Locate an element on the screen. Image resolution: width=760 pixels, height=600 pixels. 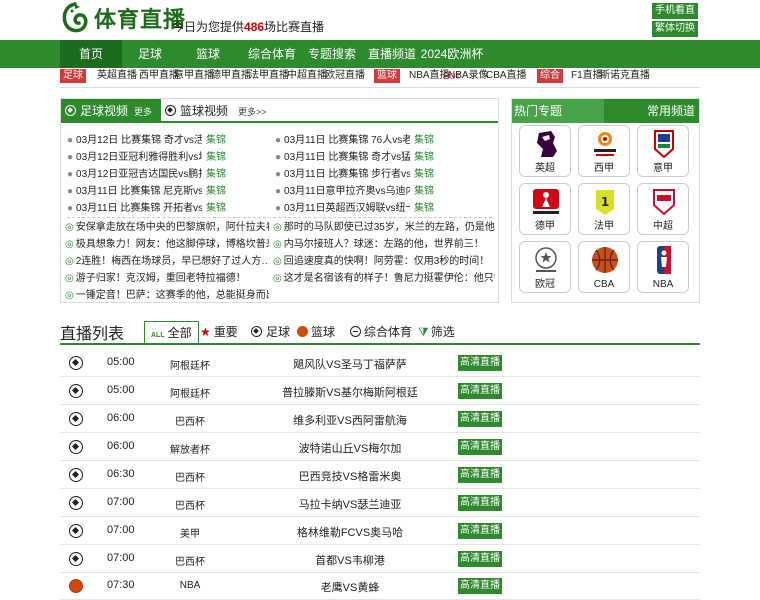
tile-cba: CBA is located at coordinates (604, 267).